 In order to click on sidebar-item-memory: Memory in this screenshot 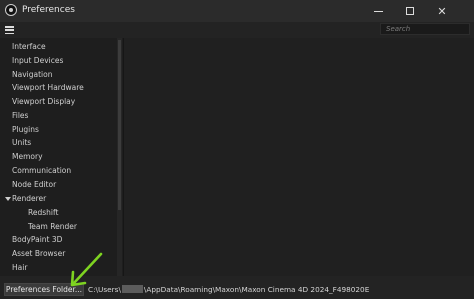, I will do `click(27, 157)`.